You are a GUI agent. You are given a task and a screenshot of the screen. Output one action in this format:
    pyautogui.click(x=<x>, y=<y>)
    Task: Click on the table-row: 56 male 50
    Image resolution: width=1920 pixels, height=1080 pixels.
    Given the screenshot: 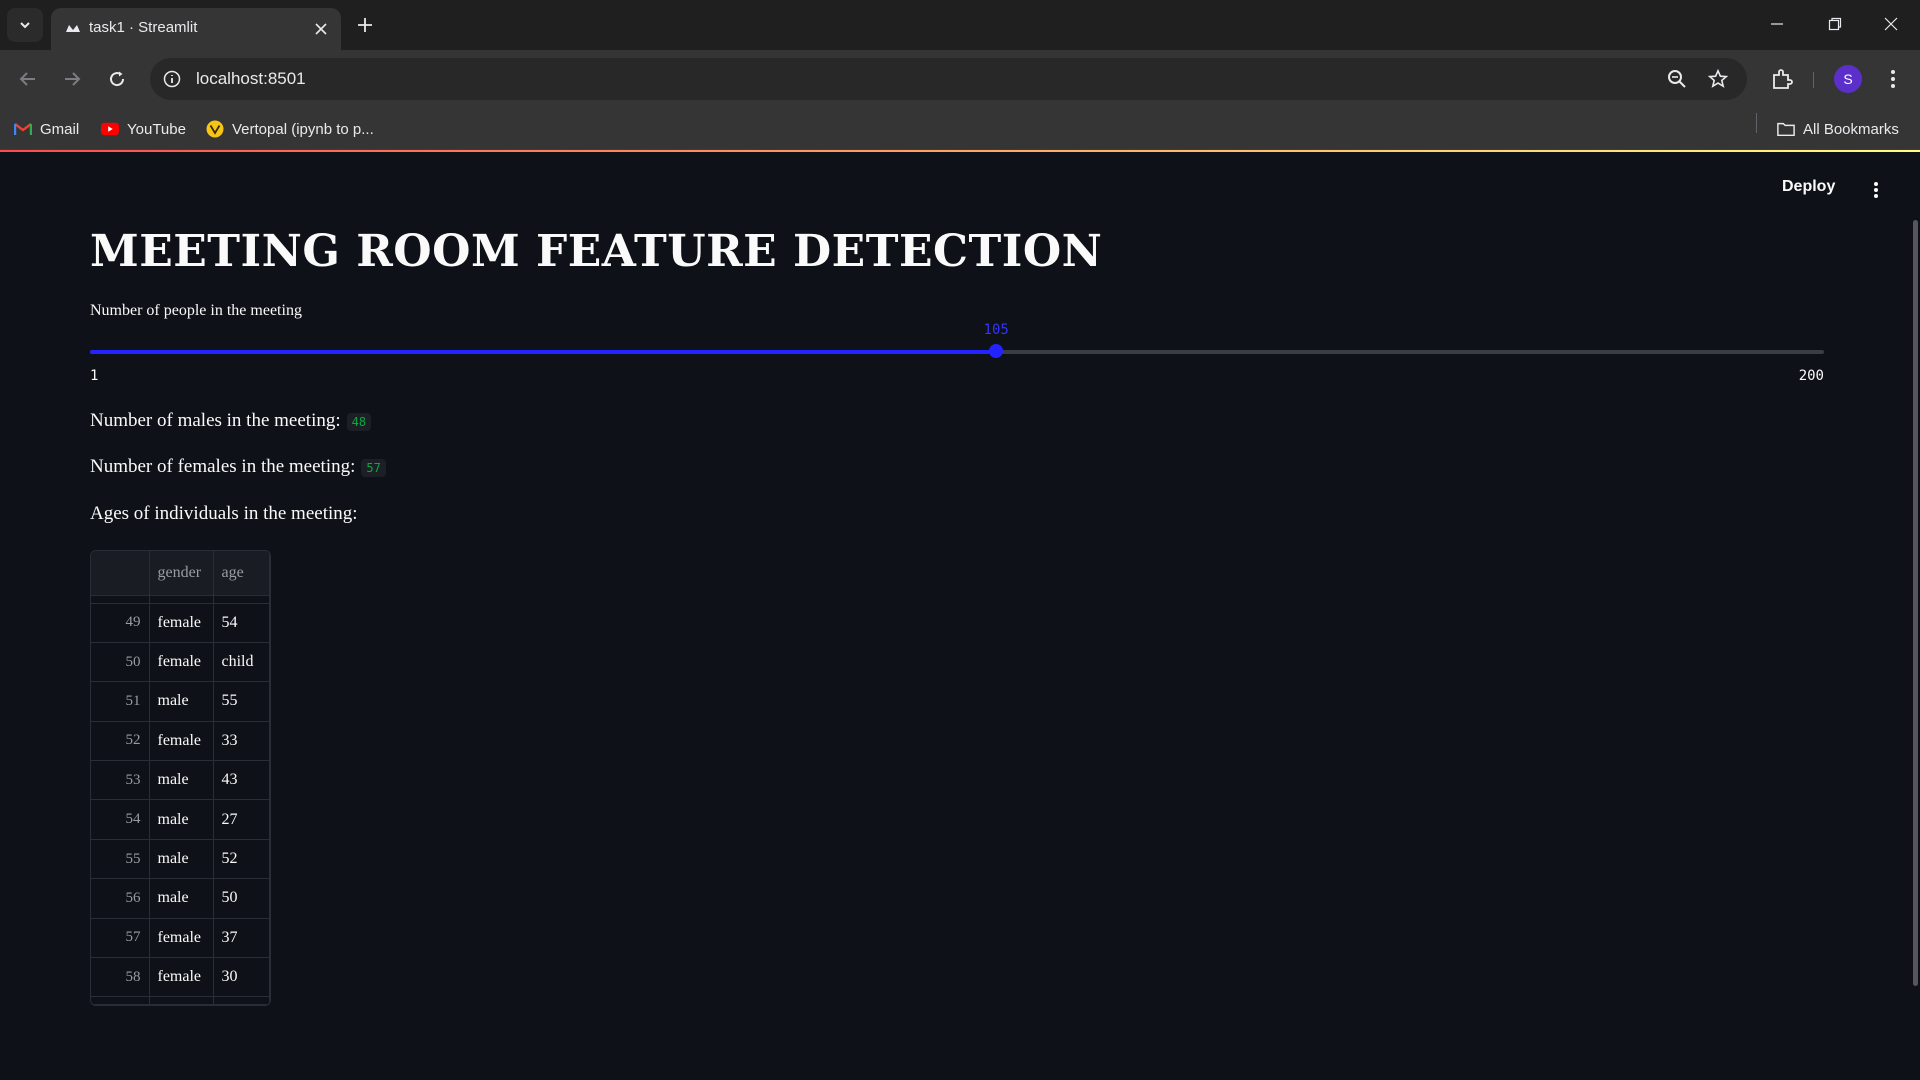 What is the action you would take?
    pyautogui.click(x=180, y=898)
    